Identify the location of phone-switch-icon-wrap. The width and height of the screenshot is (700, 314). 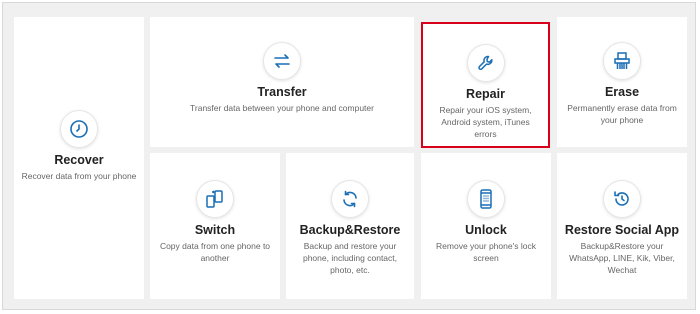
(215, 199).